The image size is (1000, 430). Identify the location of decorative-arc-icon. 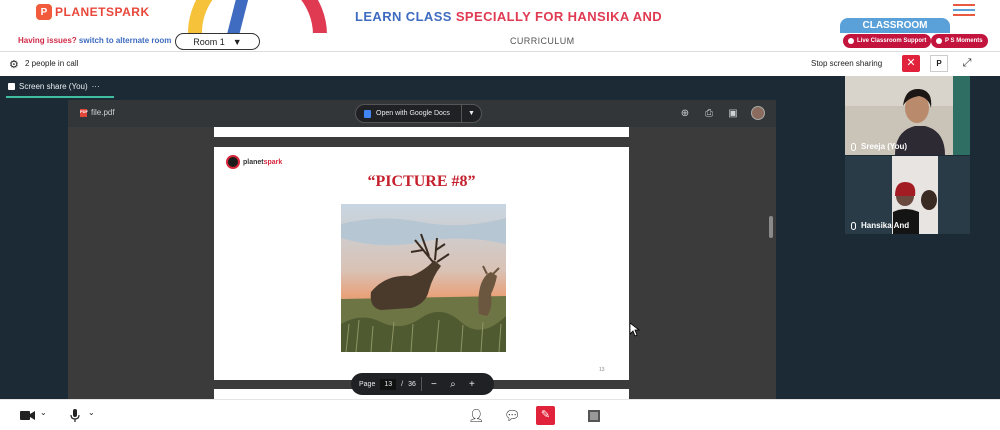
(257, 17).